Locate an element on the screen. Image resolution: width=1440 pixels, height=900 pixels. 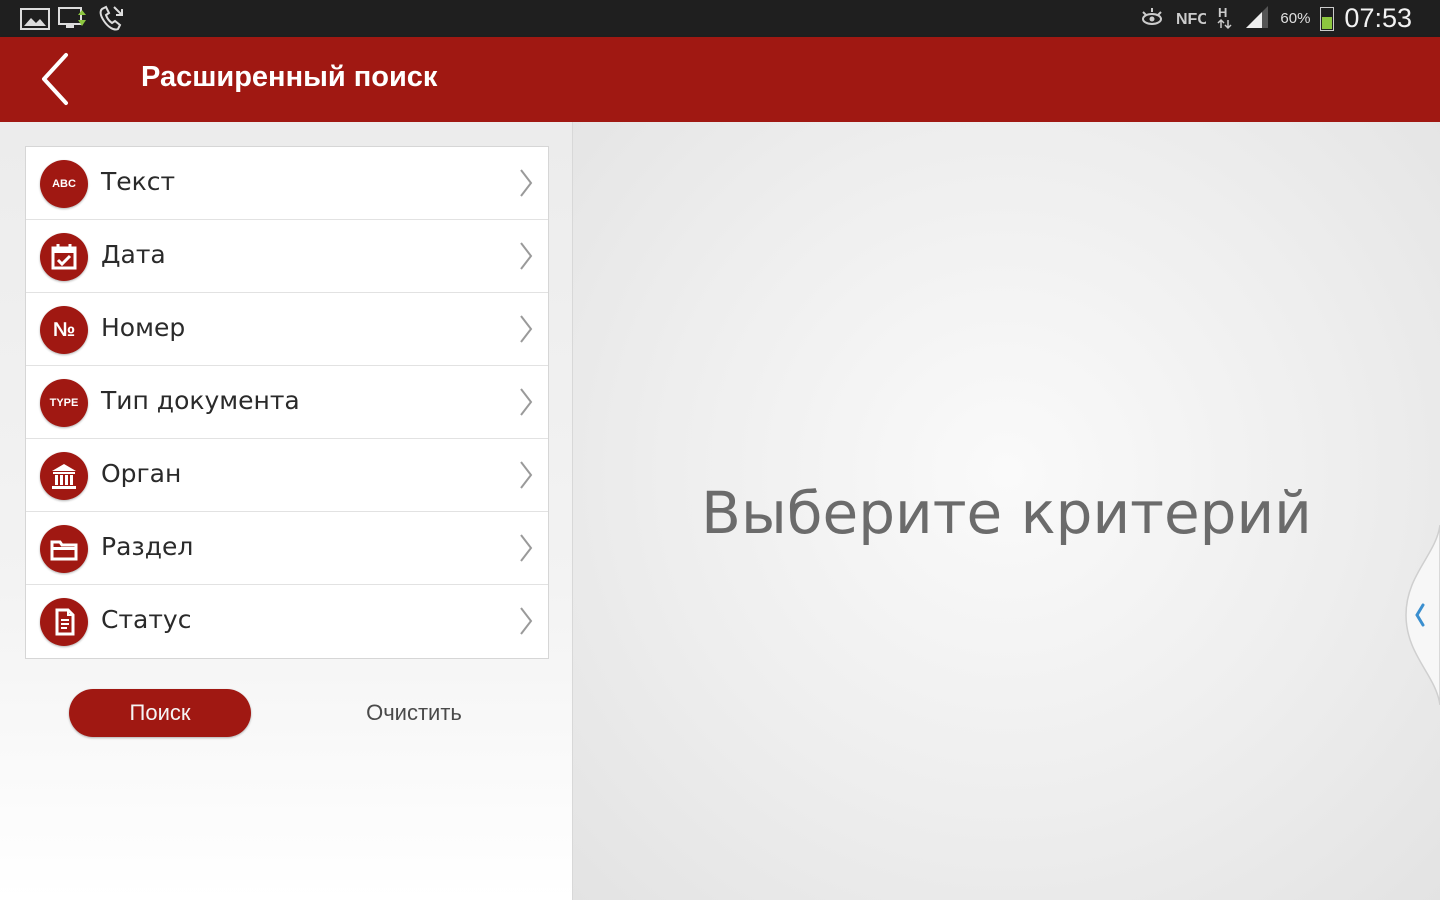
number-icon: № is located at coordinates (64, 330).